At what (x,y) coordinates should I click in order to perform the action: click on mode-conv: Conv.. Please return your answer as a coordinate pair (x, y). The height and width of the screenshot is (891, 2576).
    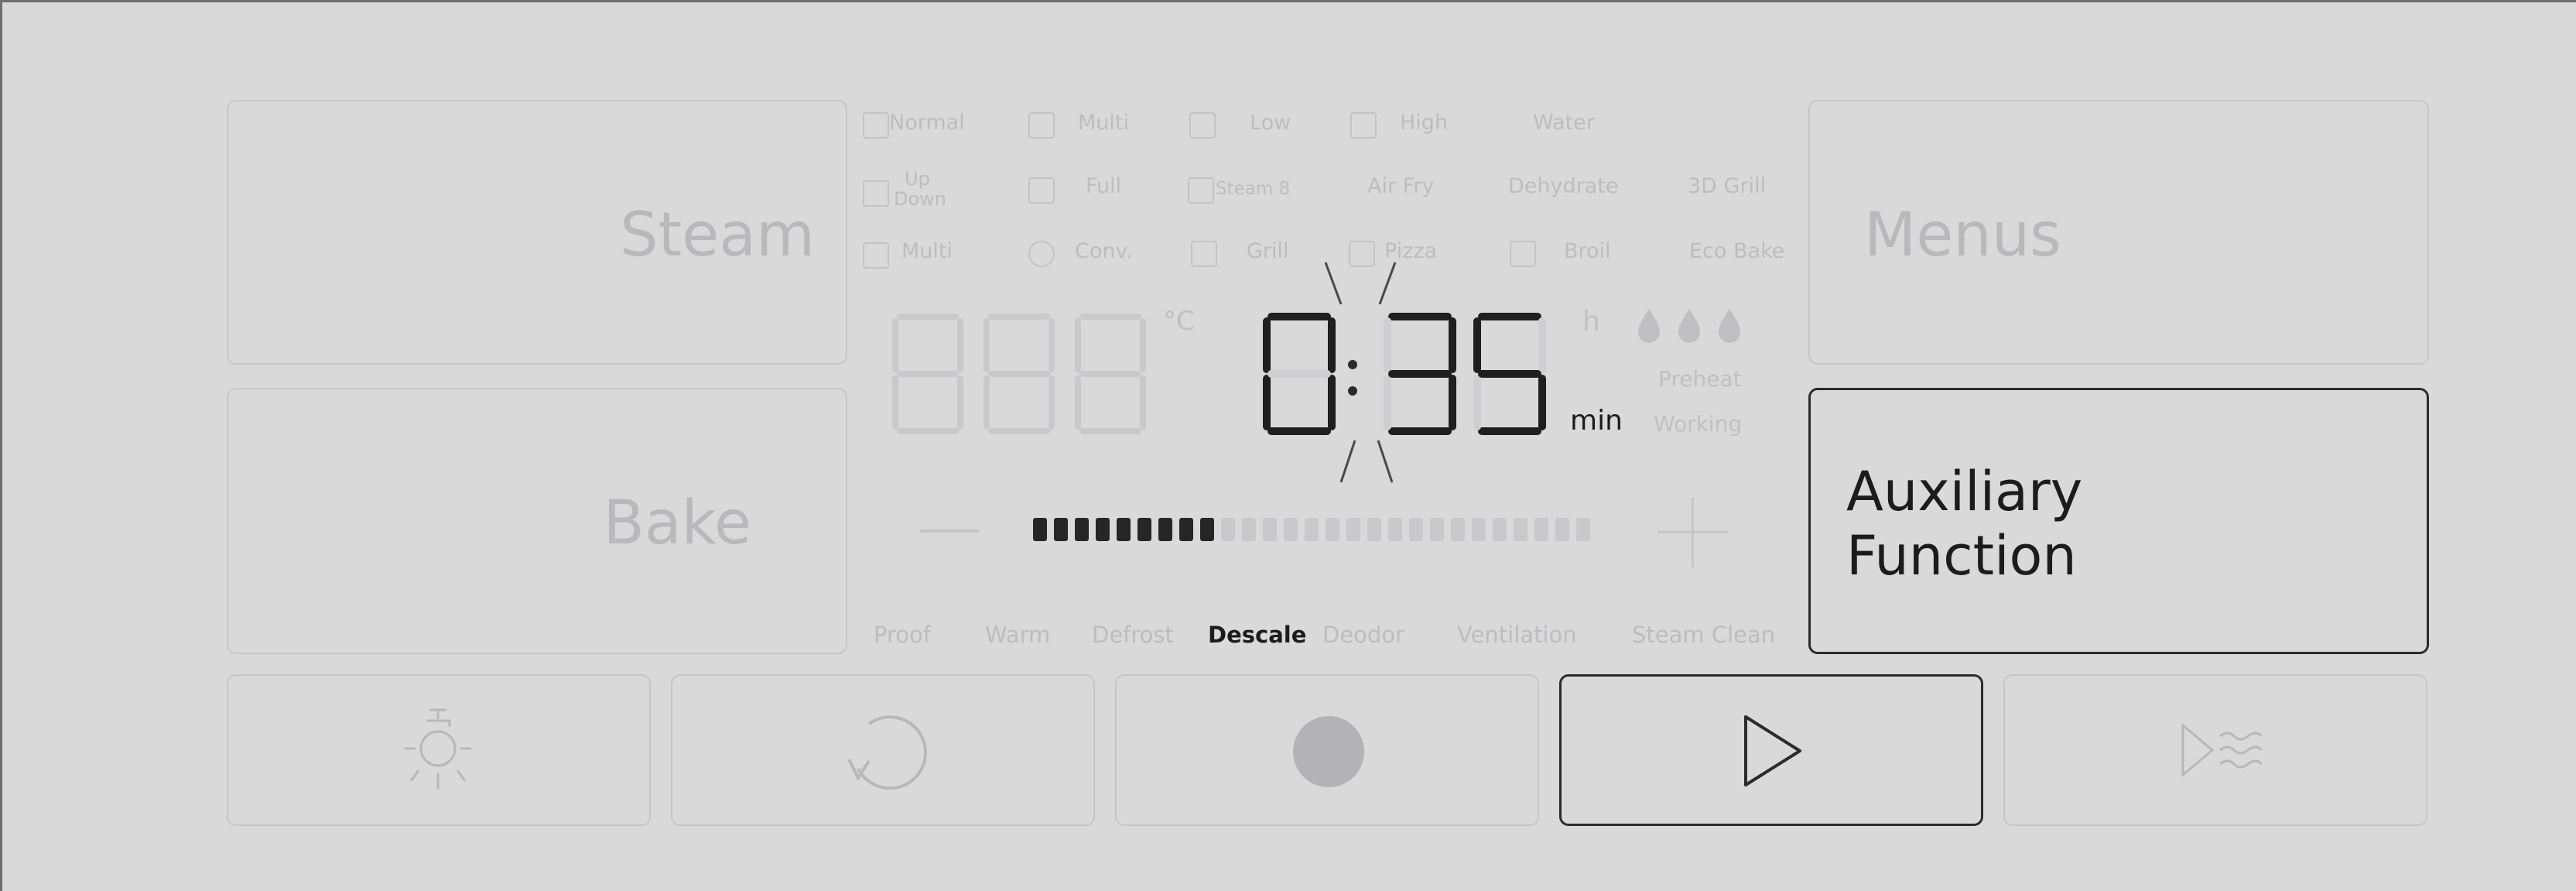
    Looking at the image, I should click on (1104, 251).